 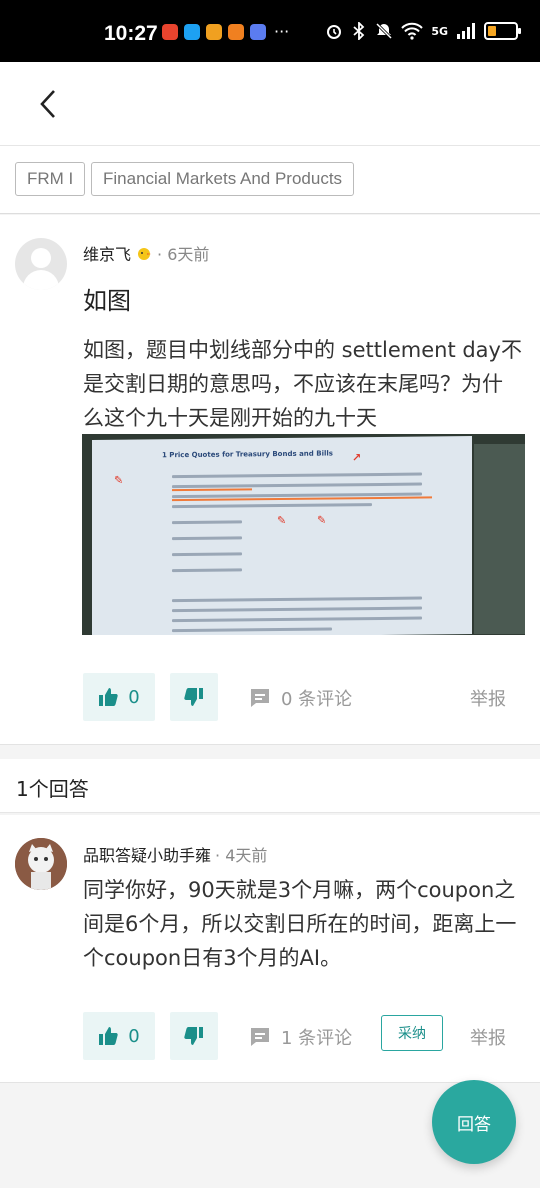 I want to click on status-indicators: 5G, so click(x=423, y=31).